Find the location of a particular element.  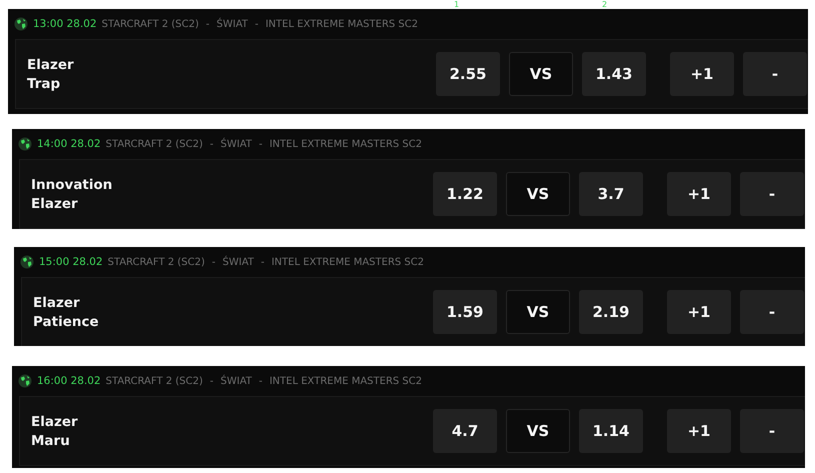

match-time: 15:00 28.02 is located at coordinates (71, 262).